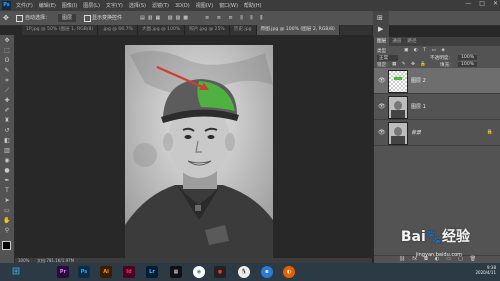  I want to click on photo-stain, so click(145, 155).